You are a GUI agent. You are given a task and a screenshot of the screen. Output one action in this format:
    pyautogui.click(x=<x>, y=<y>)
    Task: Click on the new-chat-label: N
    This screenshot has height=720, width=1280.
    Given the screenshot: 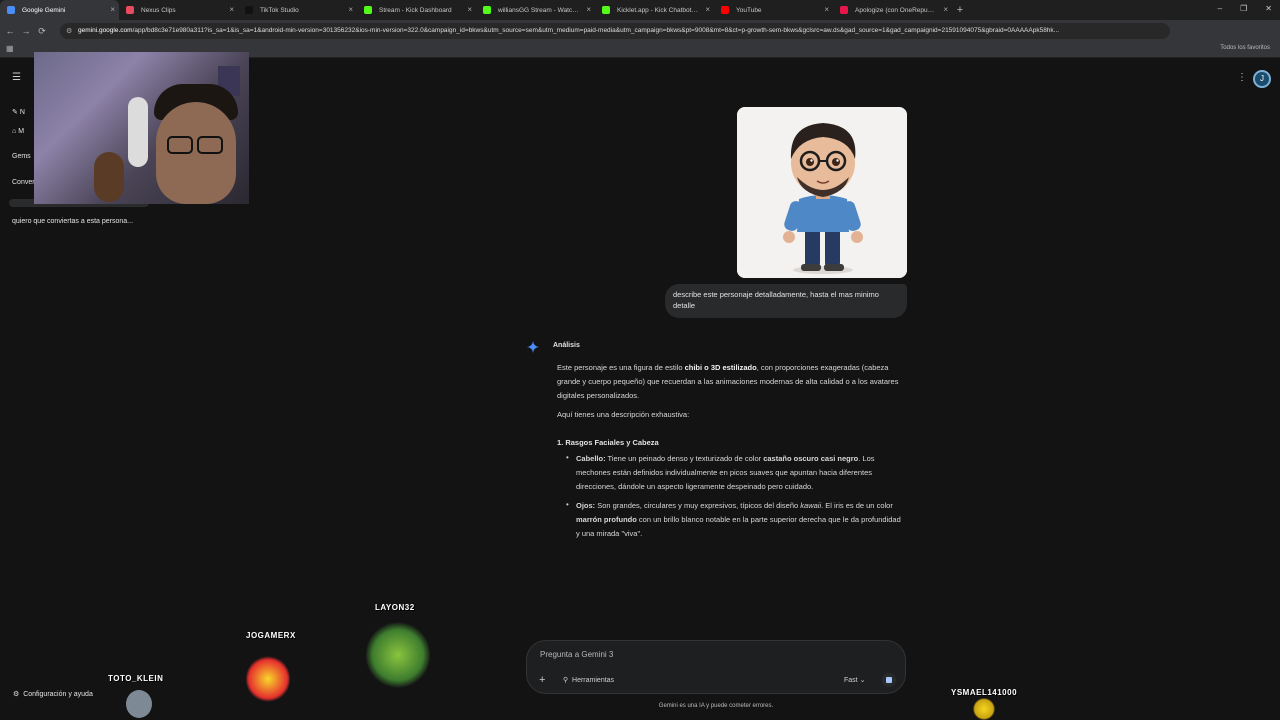 What is the action you would take?
    pyautogui.click(x=22, y=112)
    